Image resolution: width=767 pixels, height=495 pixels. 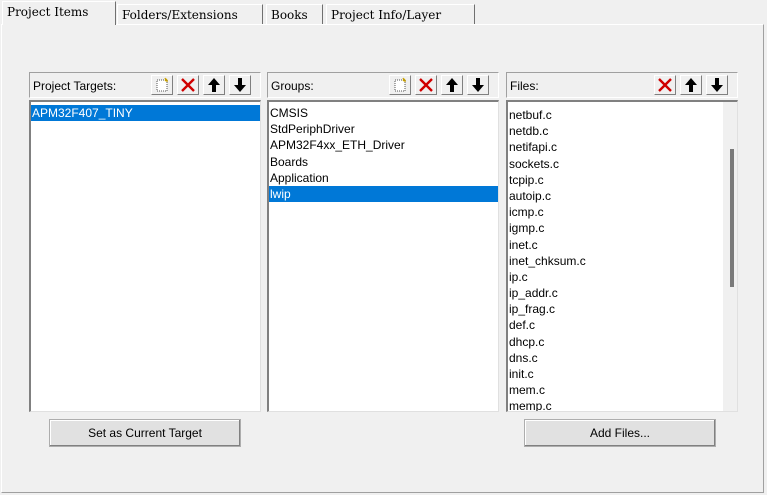 I want to click on files-delete-button, so click(x=665, y=85).